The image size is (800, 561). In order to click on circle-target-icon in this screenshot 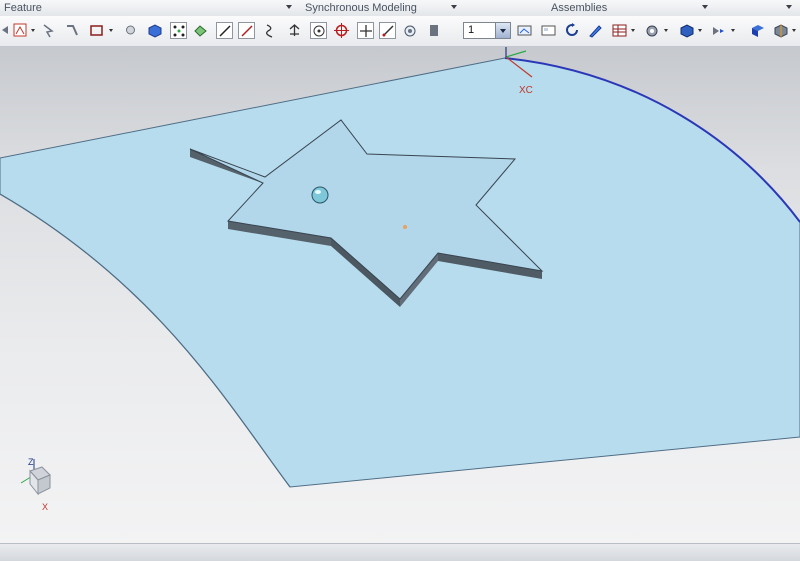, I will do `click(341, 30)`.